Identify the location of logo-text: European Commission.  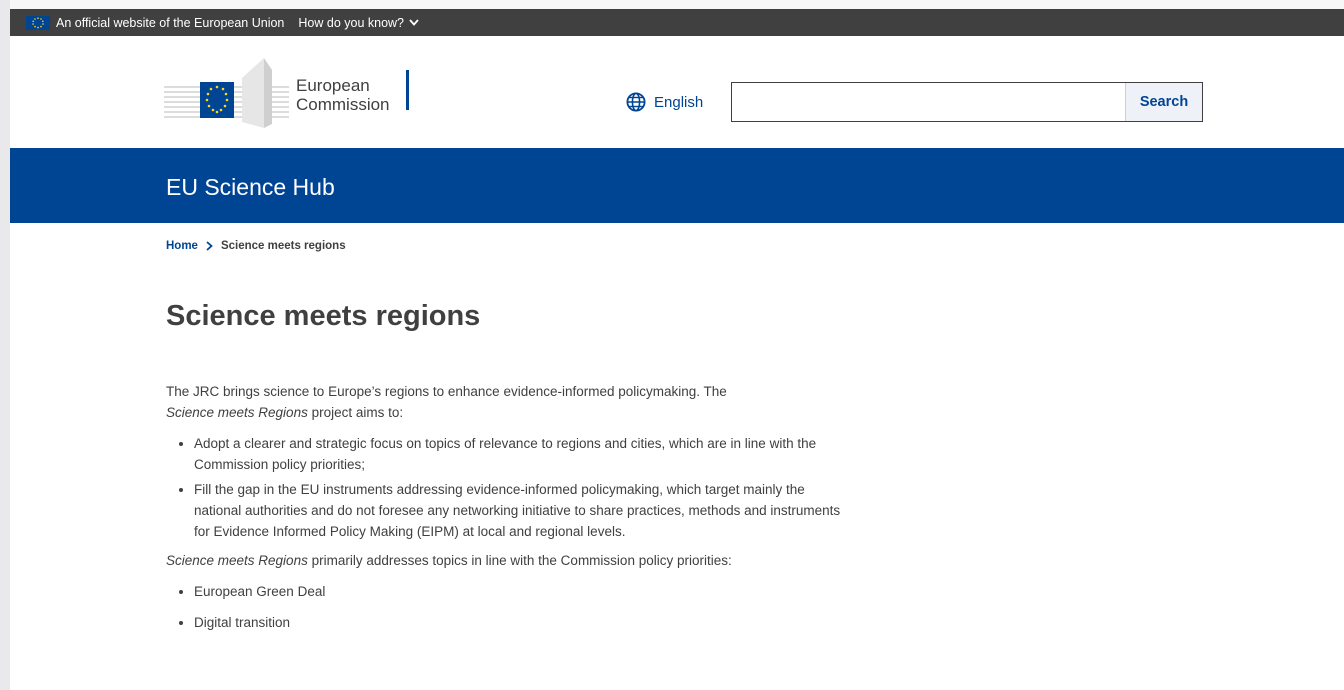
(343, 95).